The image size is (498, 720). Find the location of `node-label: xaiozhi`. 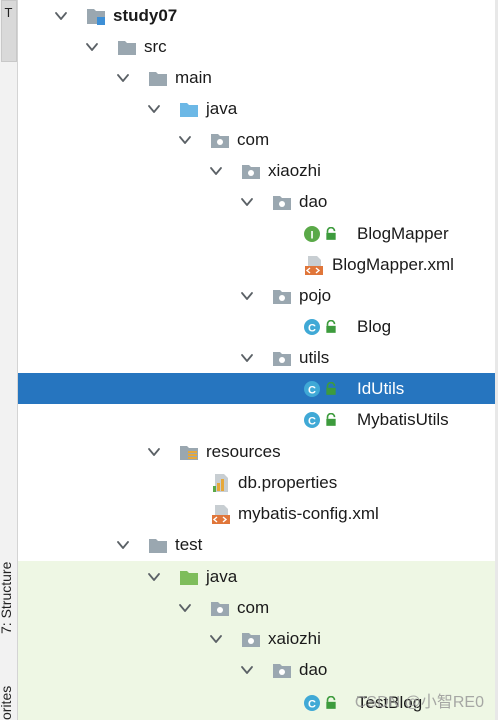

node-label: xaiozhi is located at coordinates (294, 638).